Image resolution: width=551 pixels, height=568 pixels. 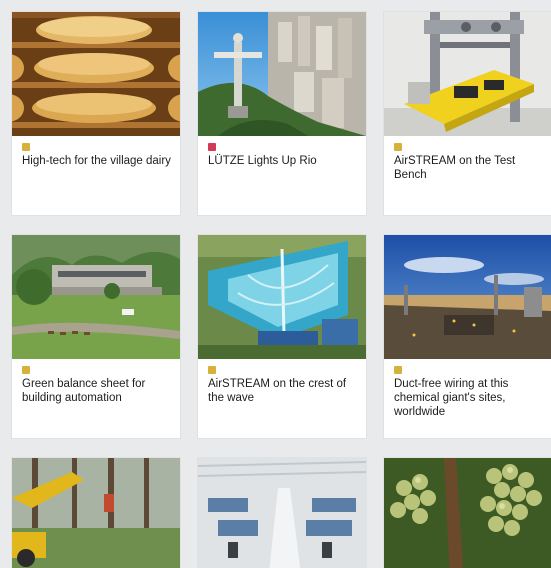 What do you see at coordinates (97, 161) in the screenshot?
I see `article-title: High-tech for the village dairy` at bounding box center [97, 161].